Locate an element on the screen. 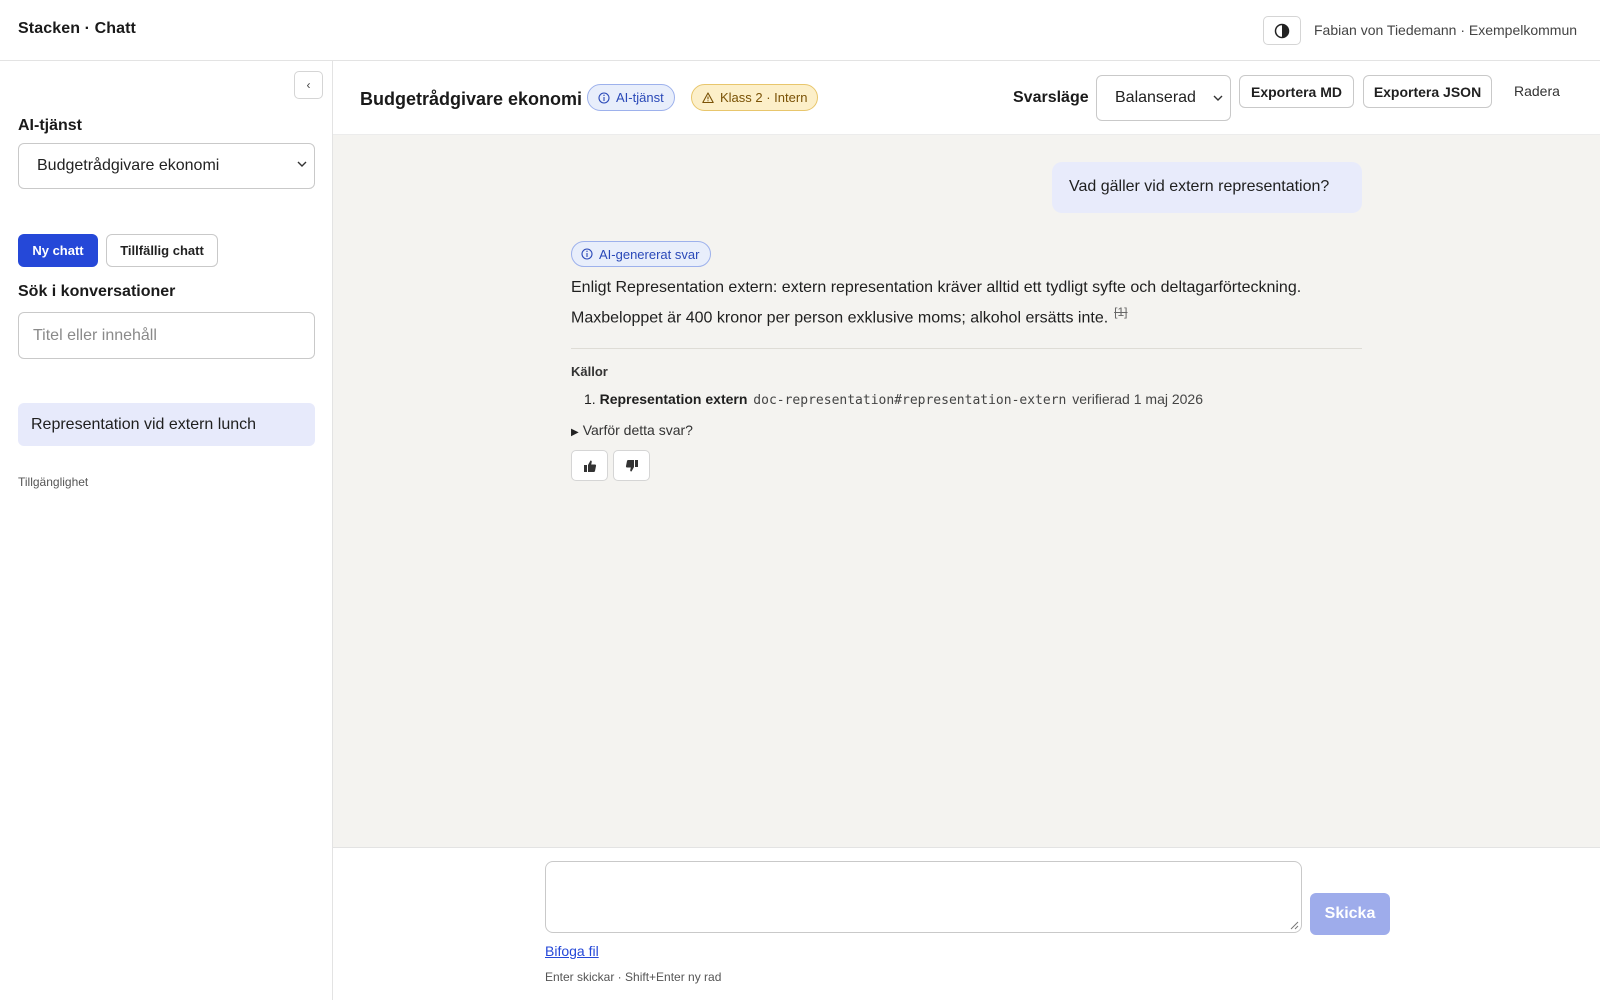 This screenshot has height=1000, width=1600. ai-generated-badge: AI-genererat svar is located at coordinates (641, 254).